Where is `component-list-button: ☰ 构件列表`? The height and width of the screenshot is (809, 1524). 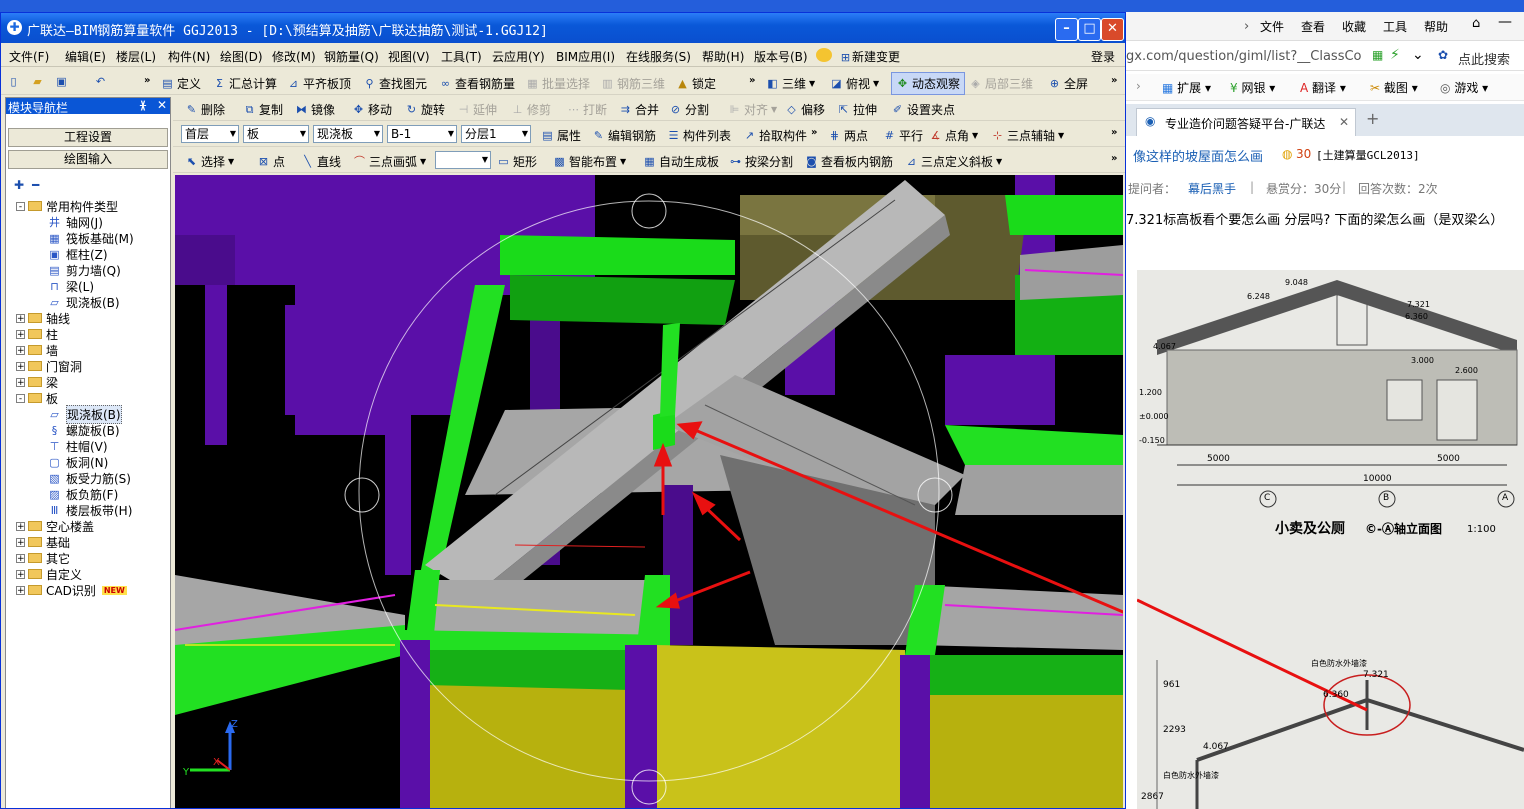 component-list-button: ☰ 构件列表 is located at coordinates (699, 135).